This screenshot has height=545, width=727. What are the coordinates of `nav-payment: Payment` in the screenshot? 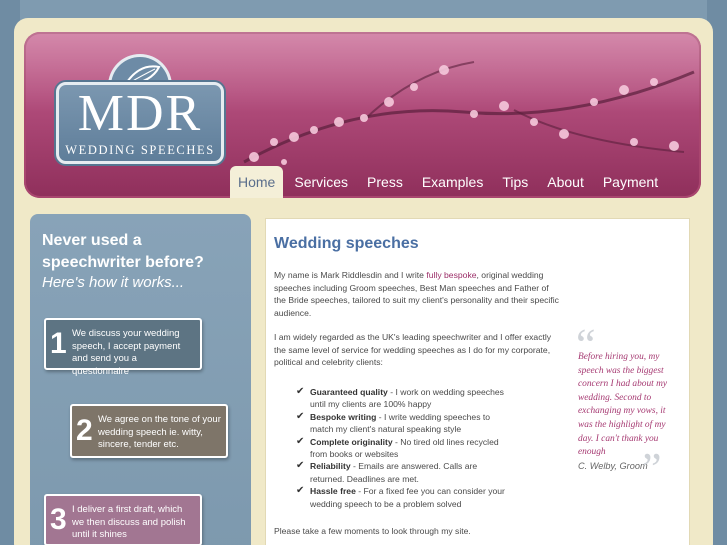 It's located at (630, 182).